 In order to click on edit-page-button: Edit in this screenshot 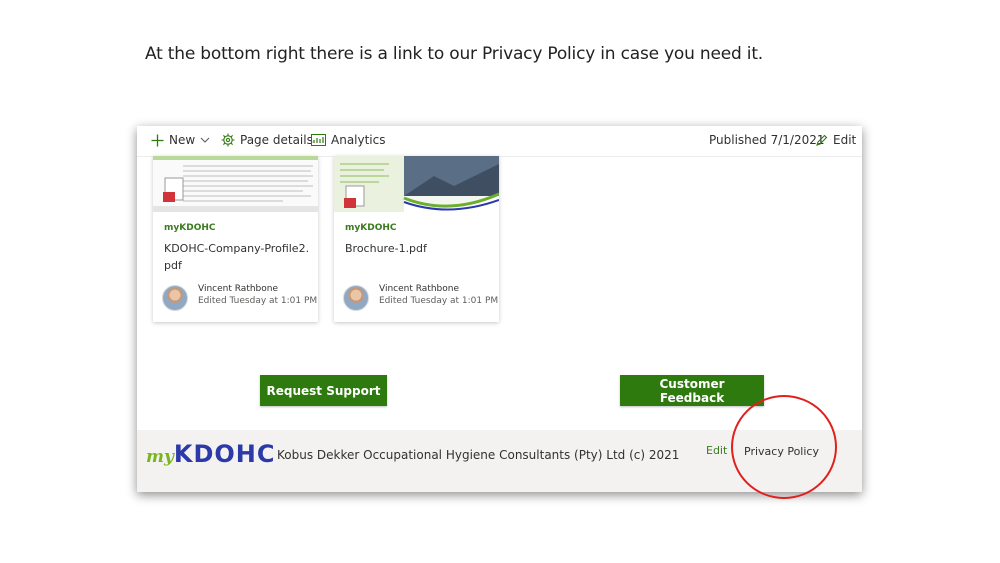, I will do `click(835, 140)`.